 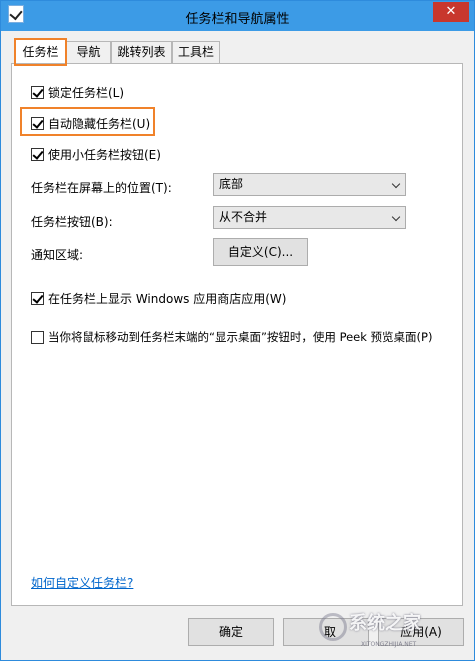 What do you see at coordinates (243, 217) in the screenshot?
I see `buttons-combine-value: 从不合并` at bounding box center [243, 217].